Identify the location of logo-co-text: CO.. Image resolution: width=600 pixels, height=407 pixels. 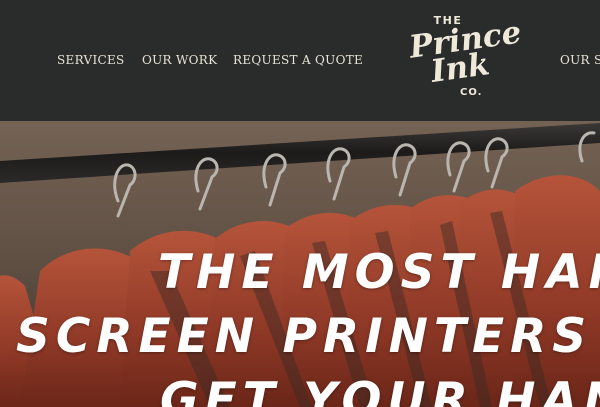
(471, 92).